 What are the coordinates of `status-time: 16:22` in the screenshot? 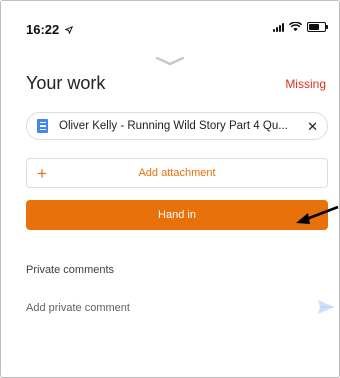 It's located at (50, 29).